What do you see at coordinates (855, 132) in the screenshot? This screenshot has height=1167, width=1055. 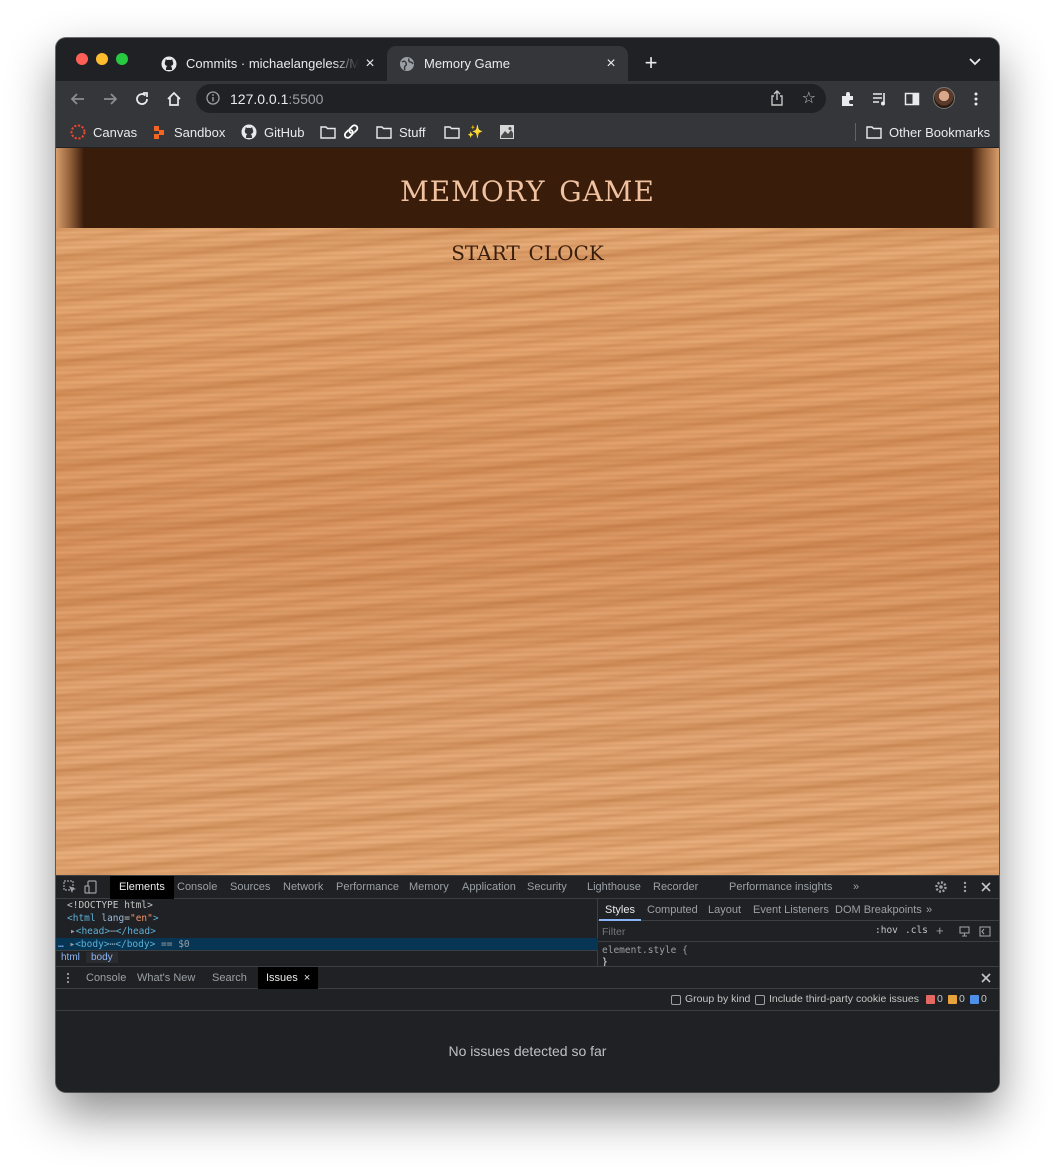 I see `bookmarks-separator` at bounding box center [855, 132].